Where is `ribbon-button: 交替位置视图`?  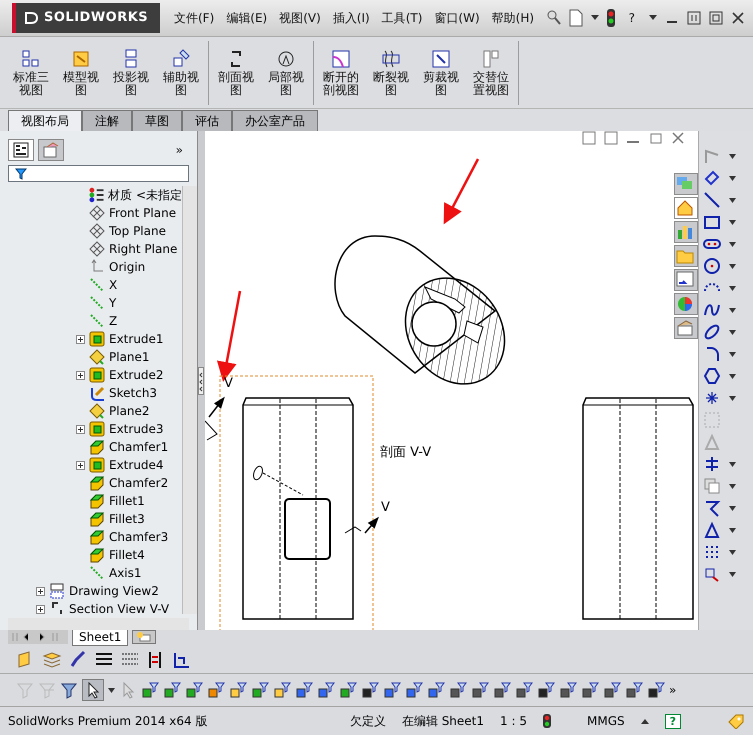
ribbon-button: 交替位置视图 is located at coordinates (491, 73).